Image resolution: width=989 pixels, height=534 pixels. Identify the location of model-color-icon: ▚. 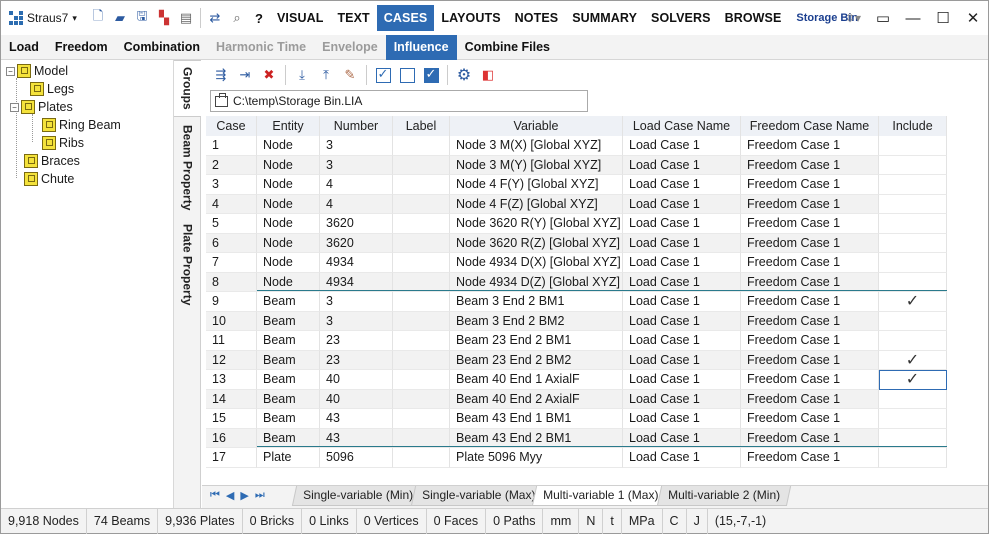
(164, 18).